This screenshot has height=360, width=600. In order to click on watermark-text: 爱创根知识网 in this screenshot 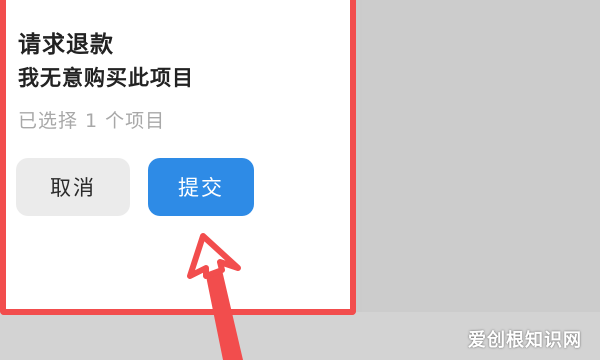, I will do `click(525, 340)`.